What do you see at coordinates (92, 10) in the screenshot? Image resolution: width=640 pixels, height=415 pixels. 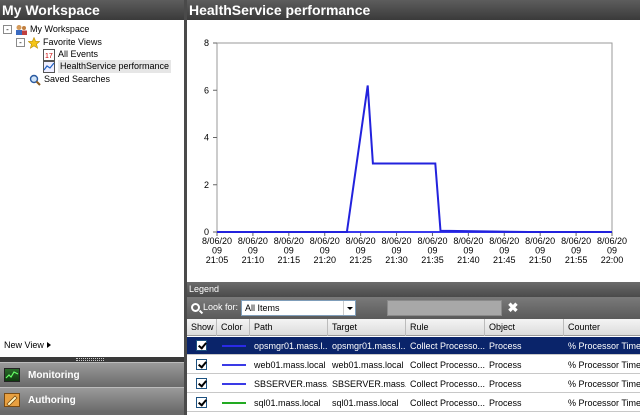 I see `navigation-pane-title: My Workspace` at bounding box center [92, 10].